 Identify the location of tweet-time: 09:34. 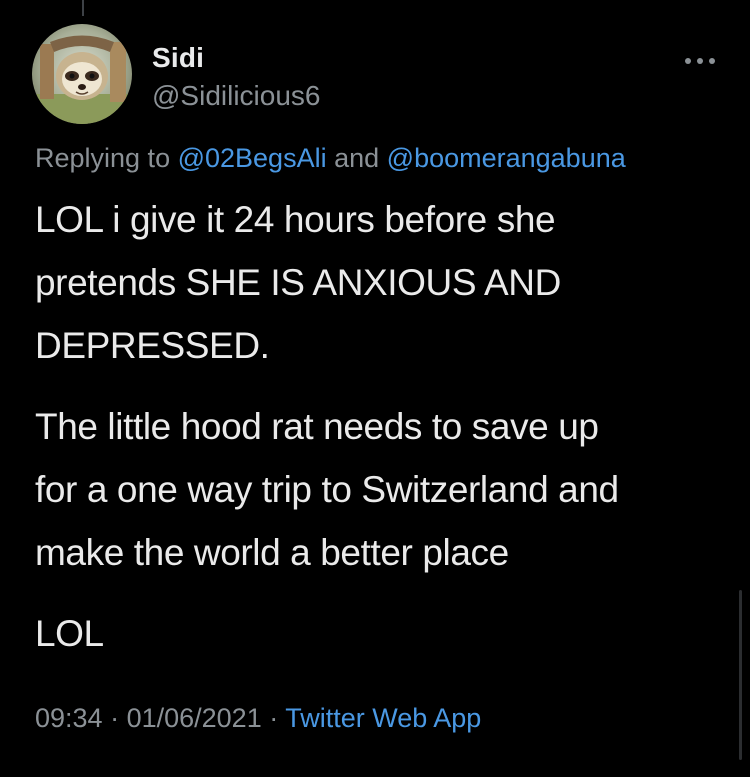
(69, 718).